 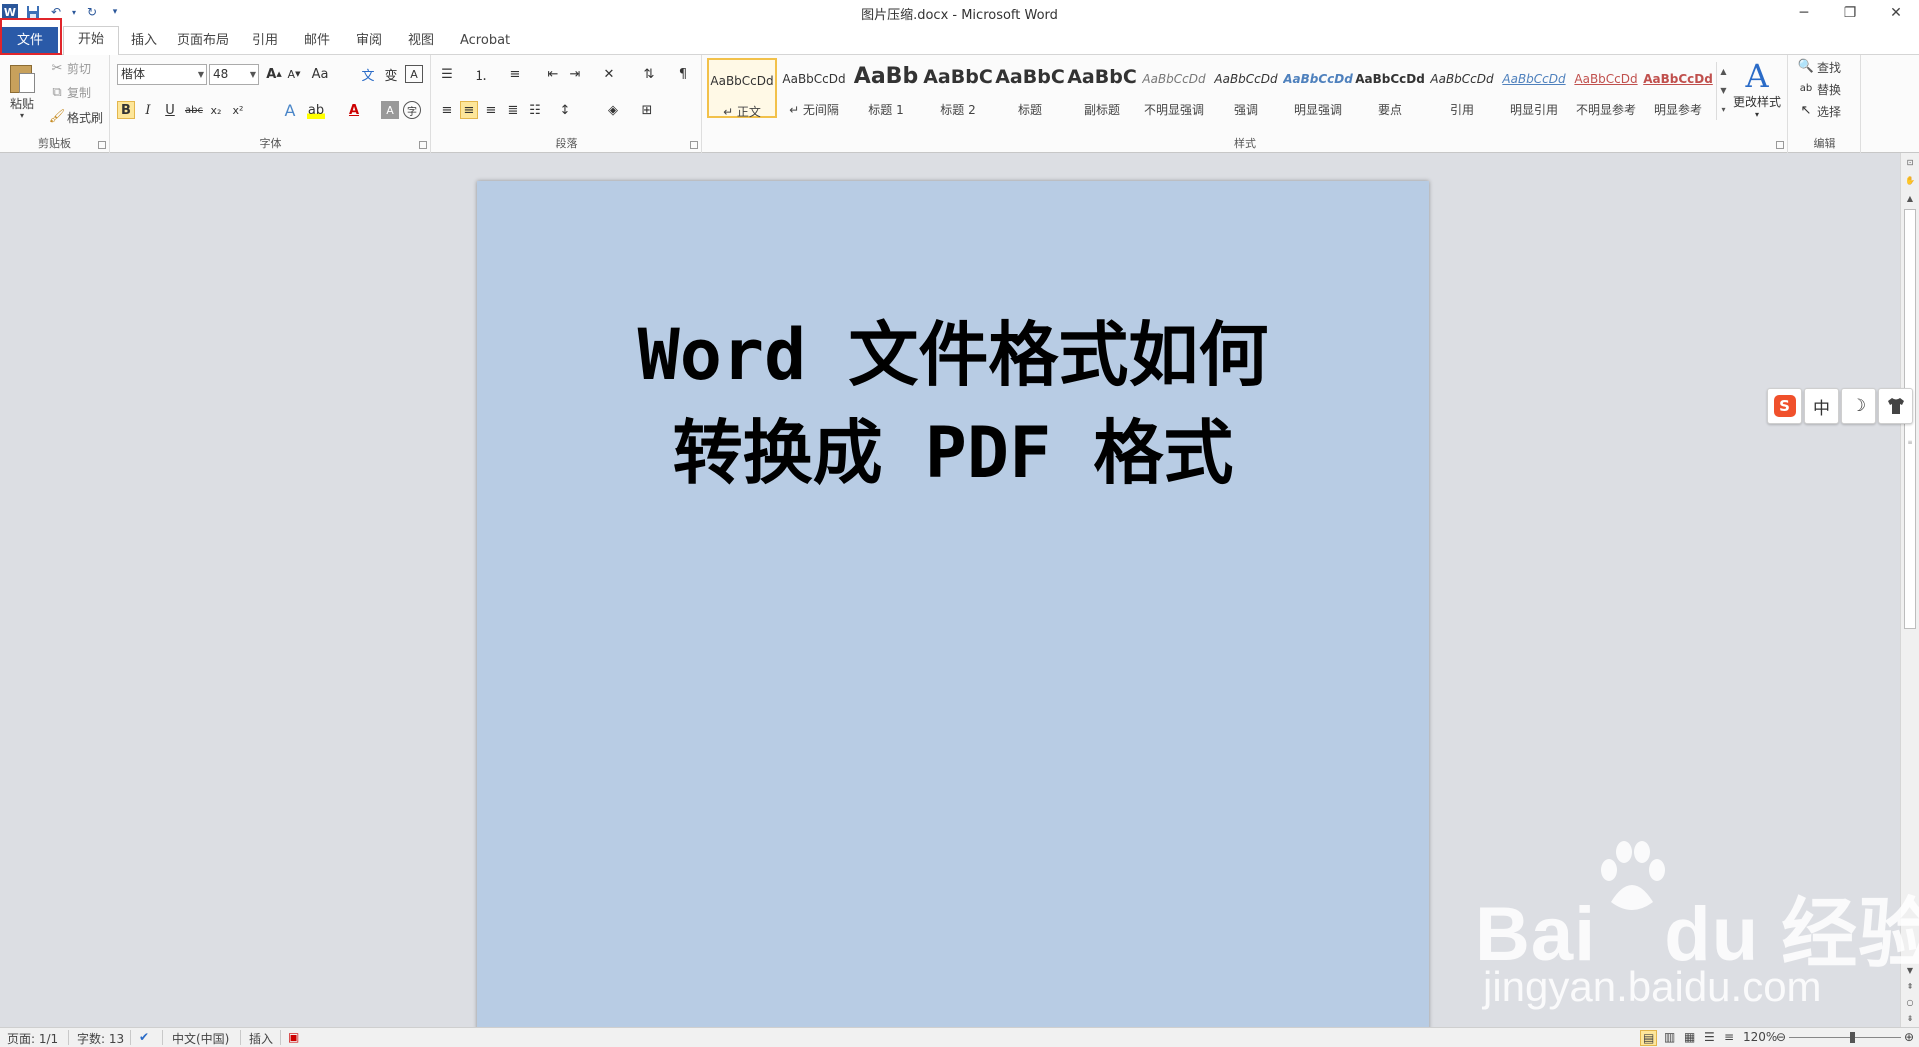 I want to click on character-shading-icon: A, so click(x=390, y=110).